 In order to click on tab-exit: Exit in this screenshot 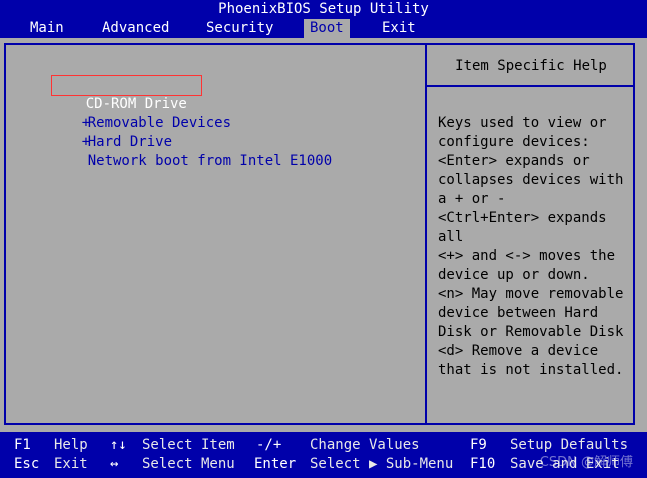, I will do `click(399, 28)`.